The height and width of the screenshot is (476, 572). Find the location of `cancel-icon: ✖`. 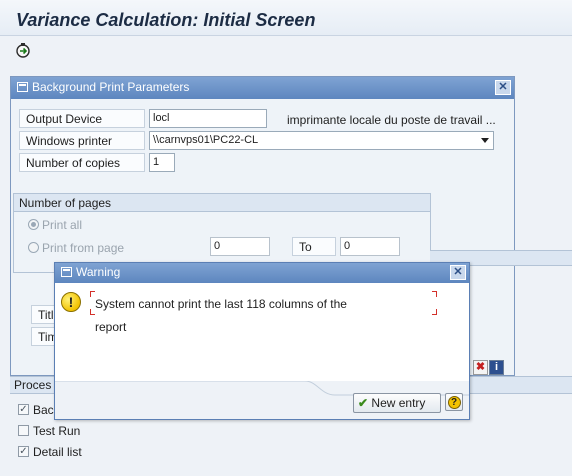

cancel-icon: ✖ is located at coordinates (480, 367).